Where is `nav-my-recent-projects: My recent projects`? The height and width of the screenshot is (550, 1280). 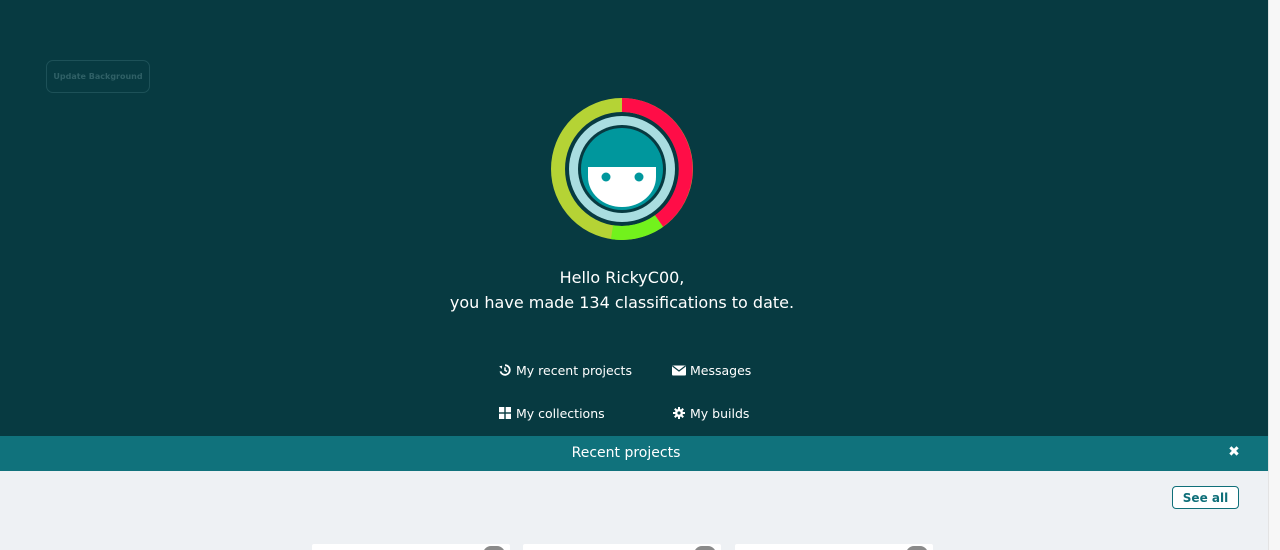
nav-my-recent-projects: My recent projects is located at coordinates (565, 370).